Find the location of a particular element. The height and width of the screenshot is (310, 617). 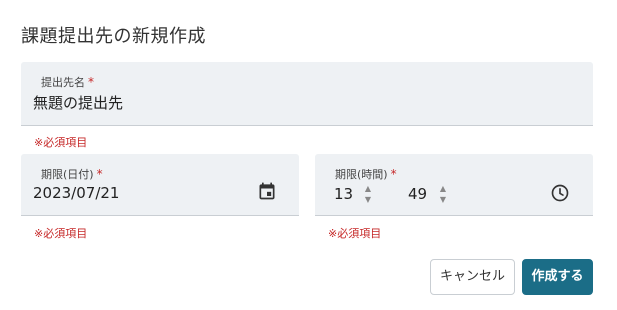

hour-input: 13 is located at coordinates (343, 194).